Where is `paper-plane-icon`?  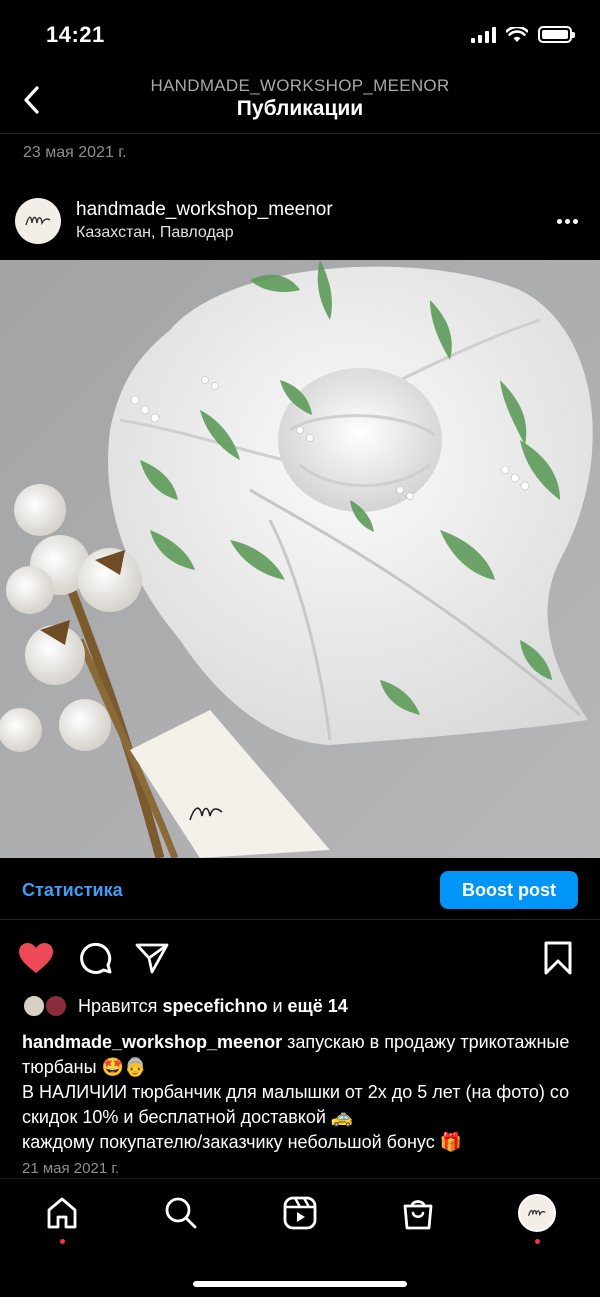 paper-plane-icon is located at coordinates (152, 958).